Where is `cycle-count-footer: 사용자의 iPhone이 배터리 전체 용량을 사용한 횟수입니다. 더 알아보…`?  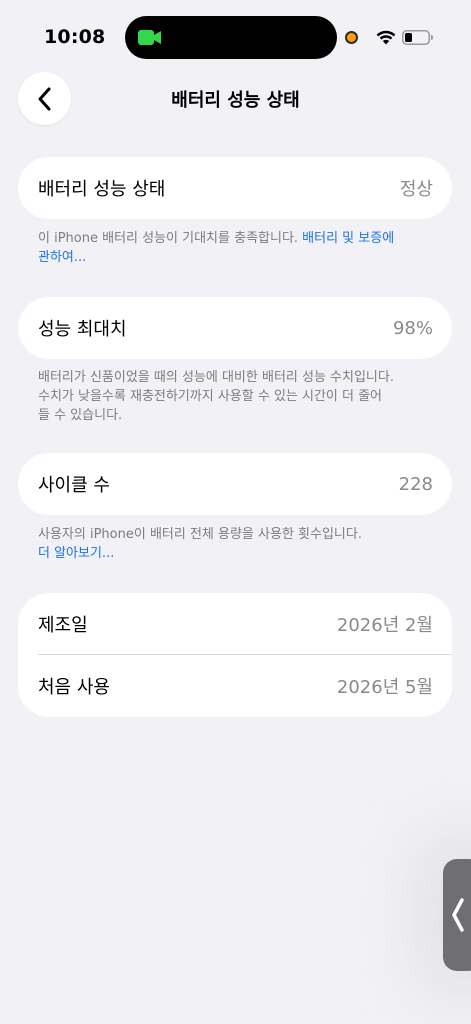 cycle-count-footer: 사용자의 iPhone이 배터리 전체 용량을 사용한 횟수입니다. 더 알아보… is located at coordinates (238, 544).